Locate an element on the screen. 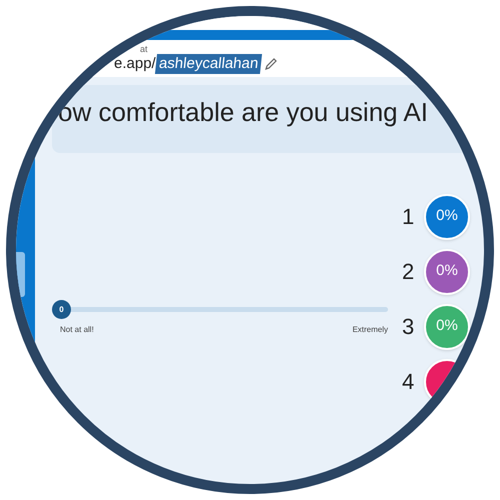 This screenshot has width=500, height=500. pencil-icon is located at coordinates (271, 64).